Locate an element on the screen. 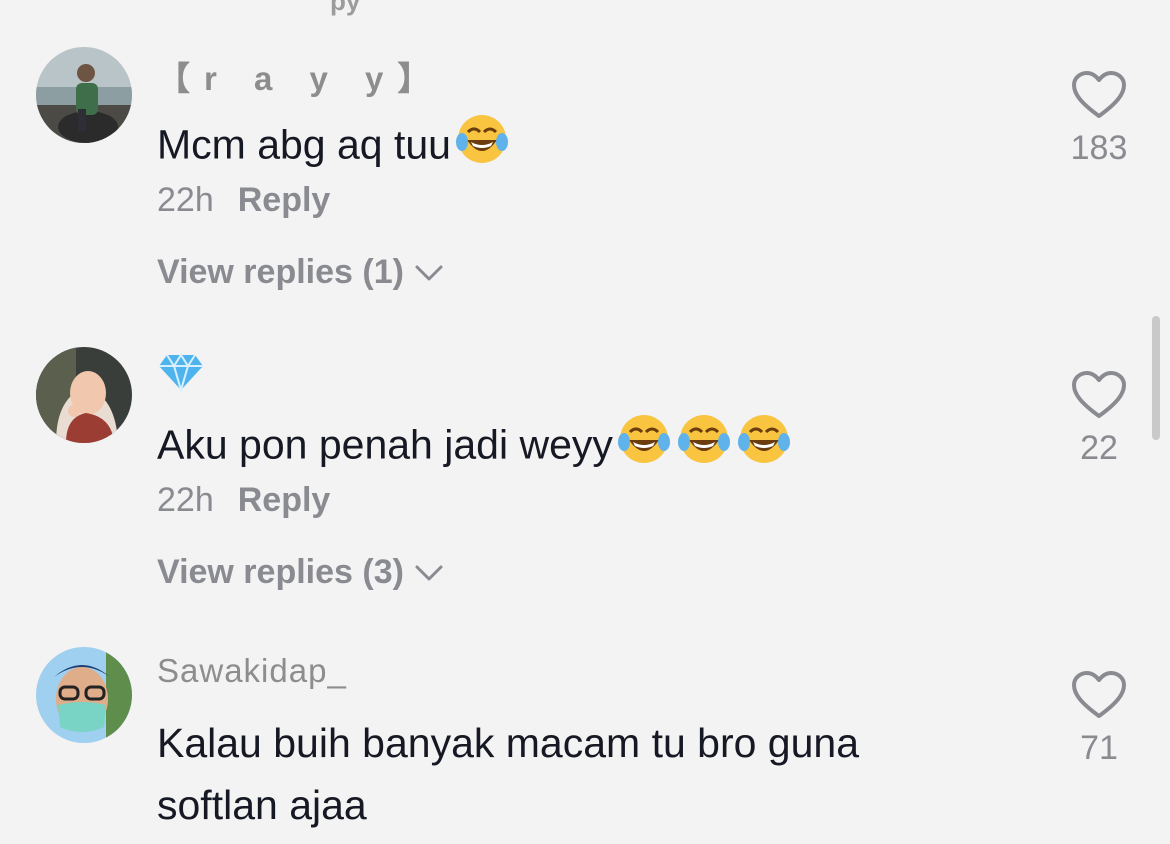 The height and width of the screenshot is (844, 1170). view-replies-button: View replies (3) is located at coordinates (300, 572).